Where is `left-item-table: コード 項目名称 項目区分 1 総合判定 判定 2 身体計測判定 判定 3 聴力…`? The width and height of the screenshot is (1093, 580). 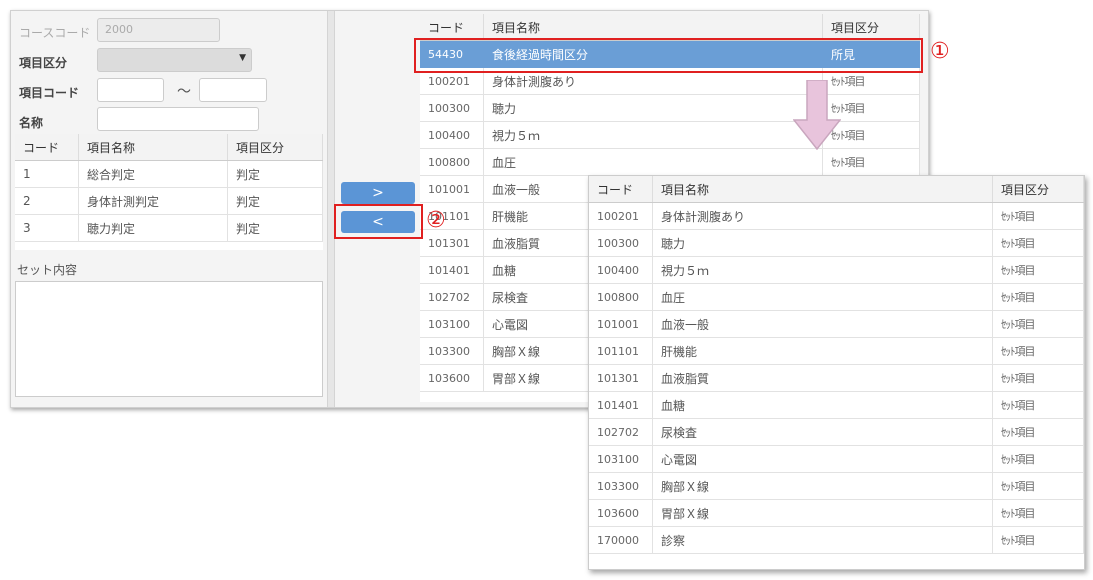 left-item-table: コード 項目名称 項目区分 1 総合判定 判定 2 身体計測判定 判定 3 聴力… is located at coordinates (169, 188).